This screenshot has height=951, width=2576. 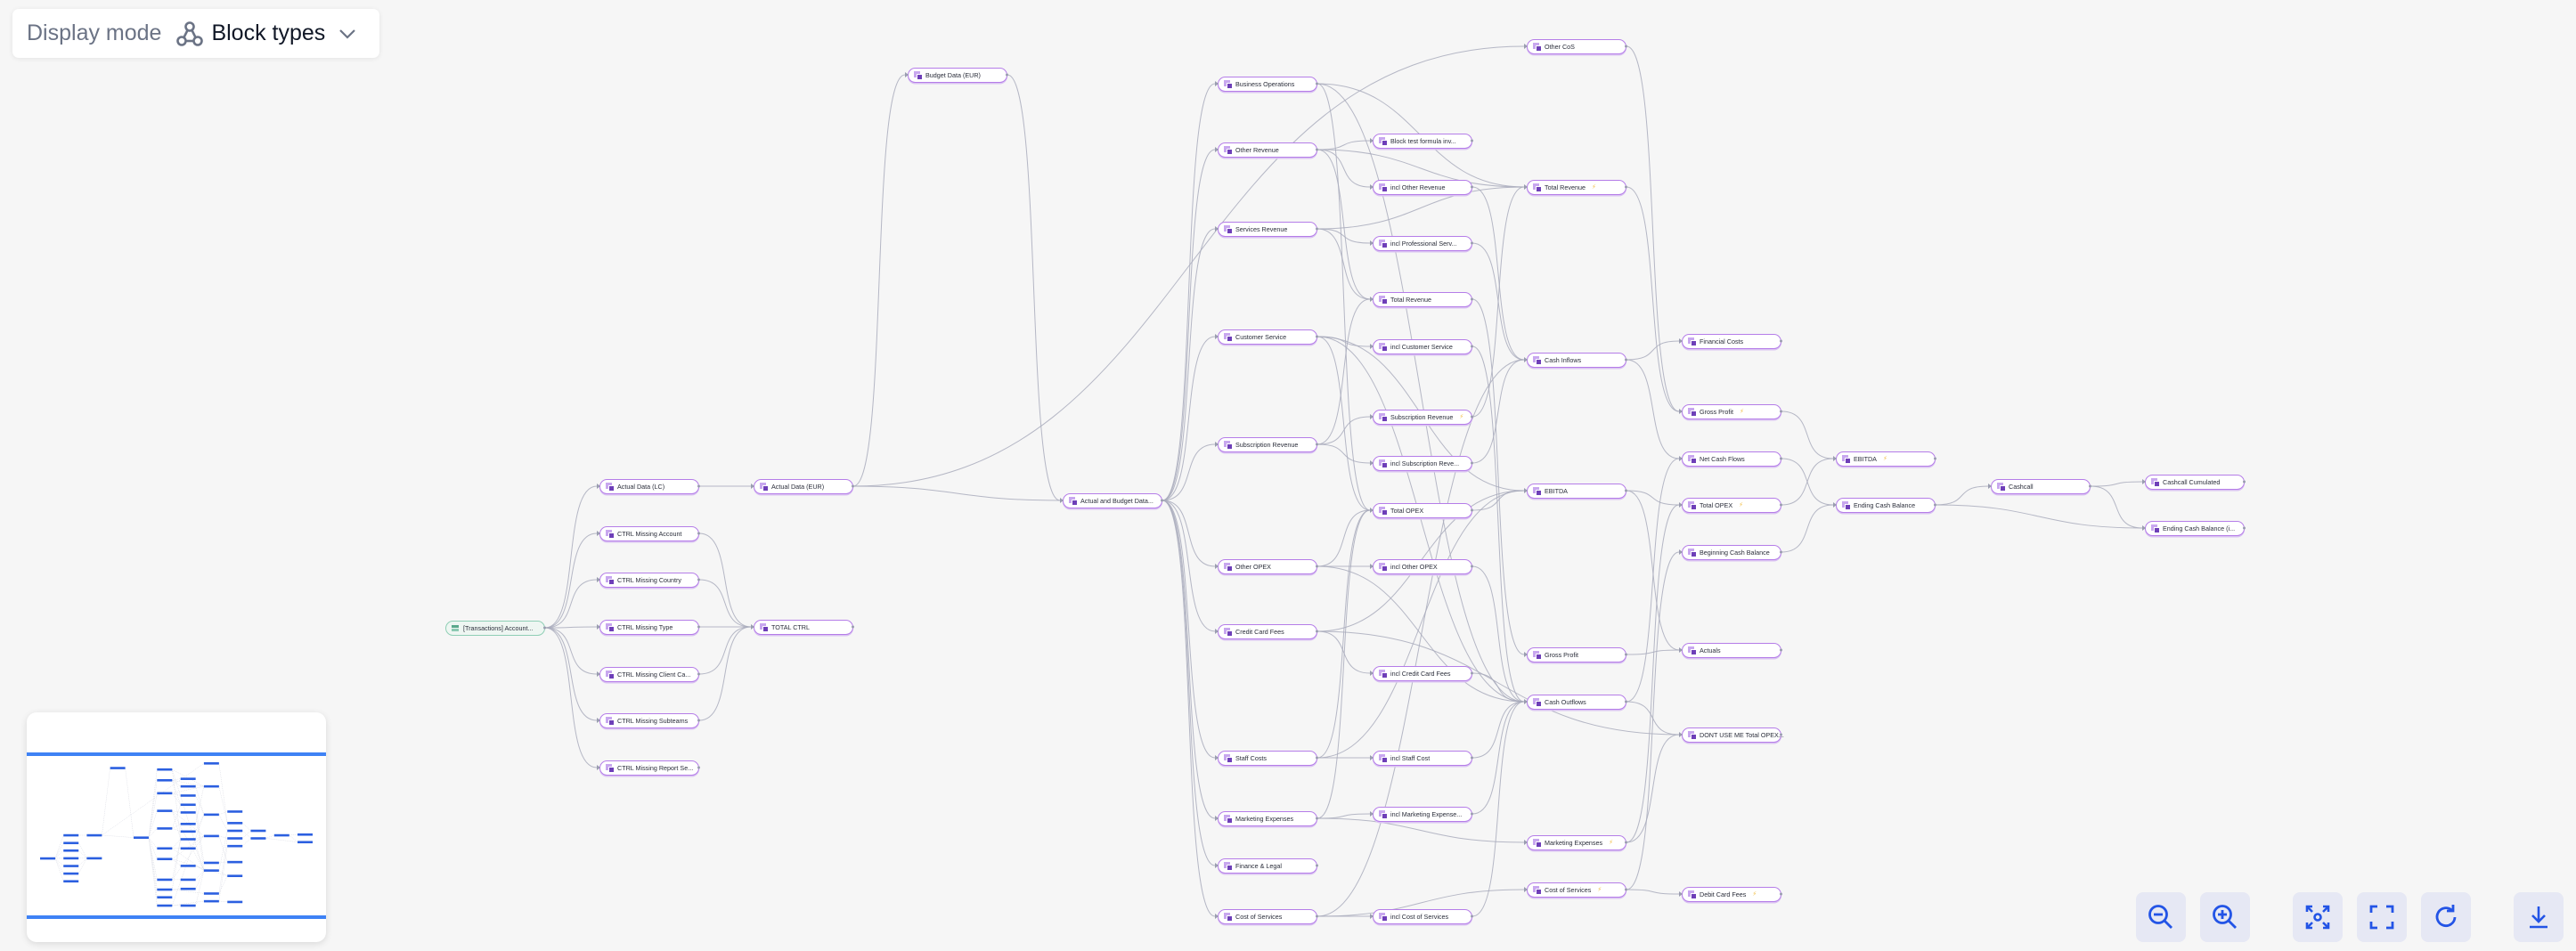 I want to click on graph-node-staff-costs: Staff Costs, so click(x=1267, y=758).